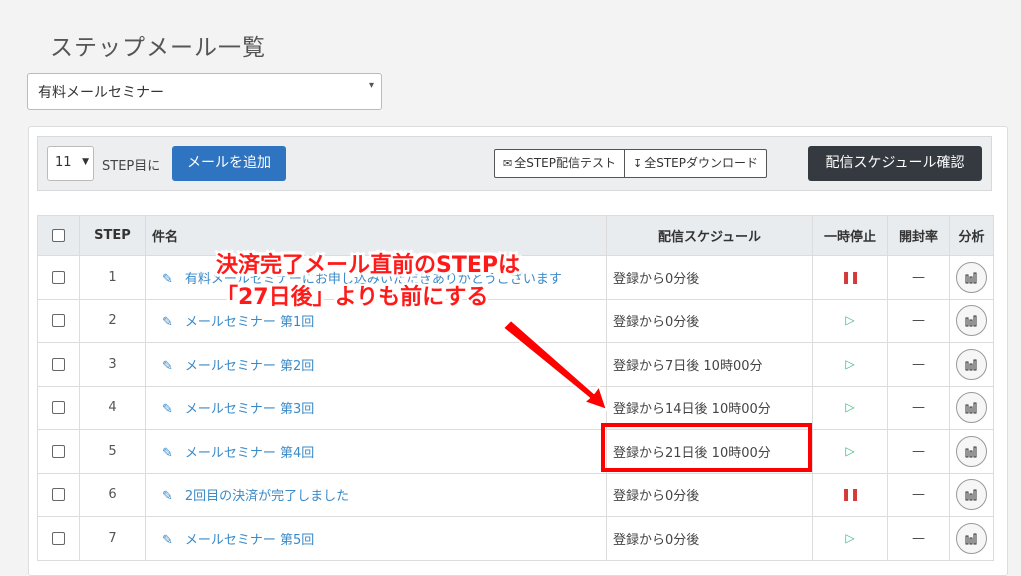 The image size is (1021, 576). Describe the element at coordinates (368, 282) in the screenshot. I see `annotation-callout: 決済完了メール直前のSTEPは 「27日後」よりも前にする` at that location.